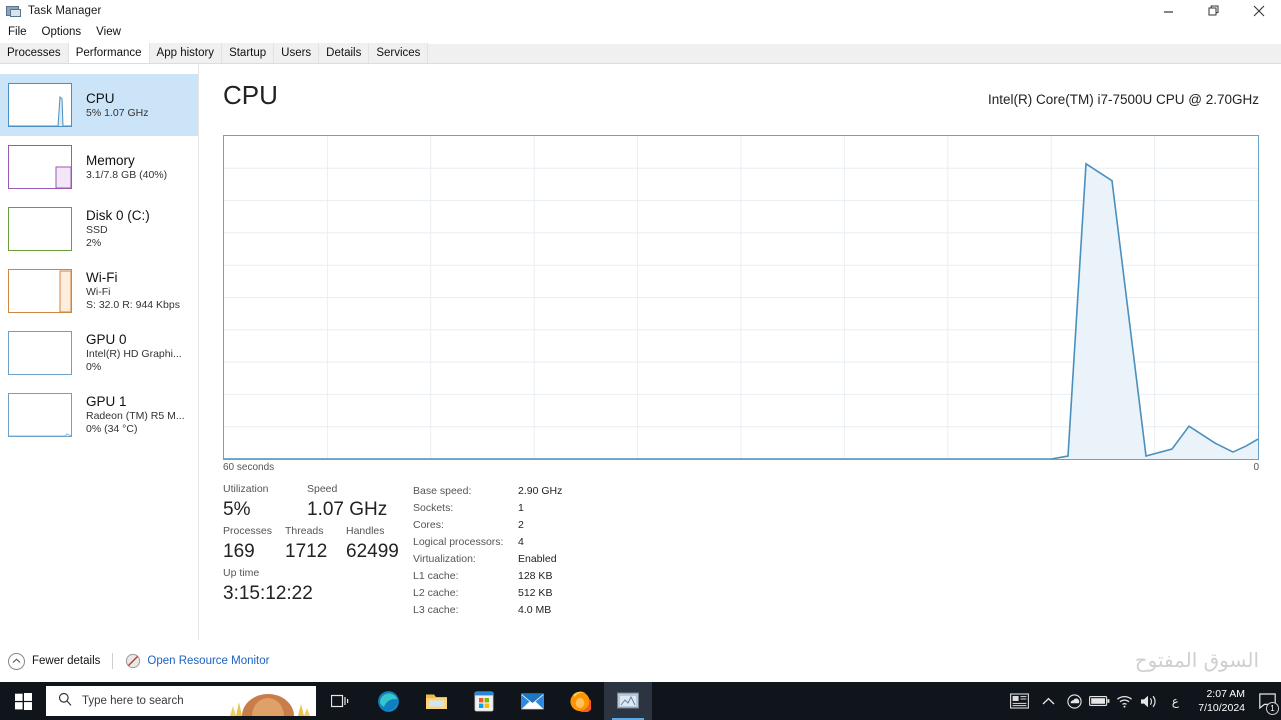 The height and width of the screenshot is (720, 1281). I want to click on news-and-interests-icon, so click(1019, 701).